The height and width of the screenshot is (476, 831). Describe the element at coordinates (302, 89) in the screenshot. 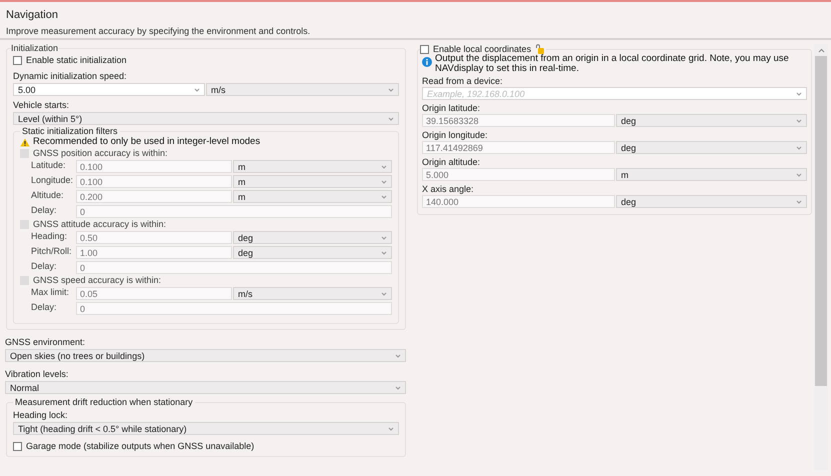

I see `unit-dropdown: m/s` at that location.